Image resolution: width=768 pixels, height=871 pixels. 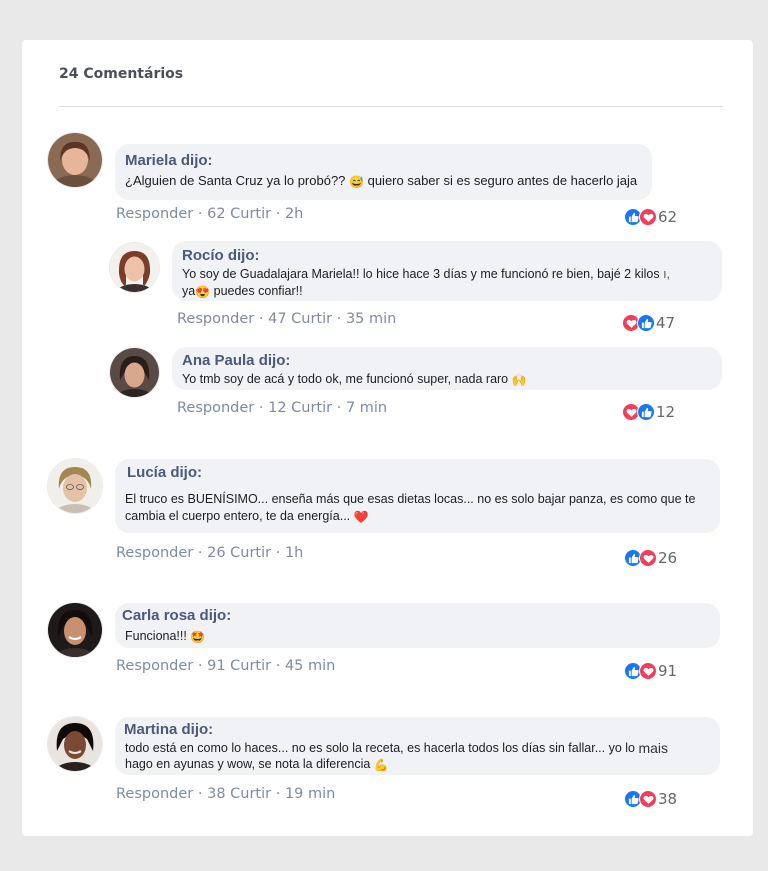 What do you see at coordinates (366, 408) in the screenshot?
I see `comment-time: 7 min` at bounding box center [366, 408].